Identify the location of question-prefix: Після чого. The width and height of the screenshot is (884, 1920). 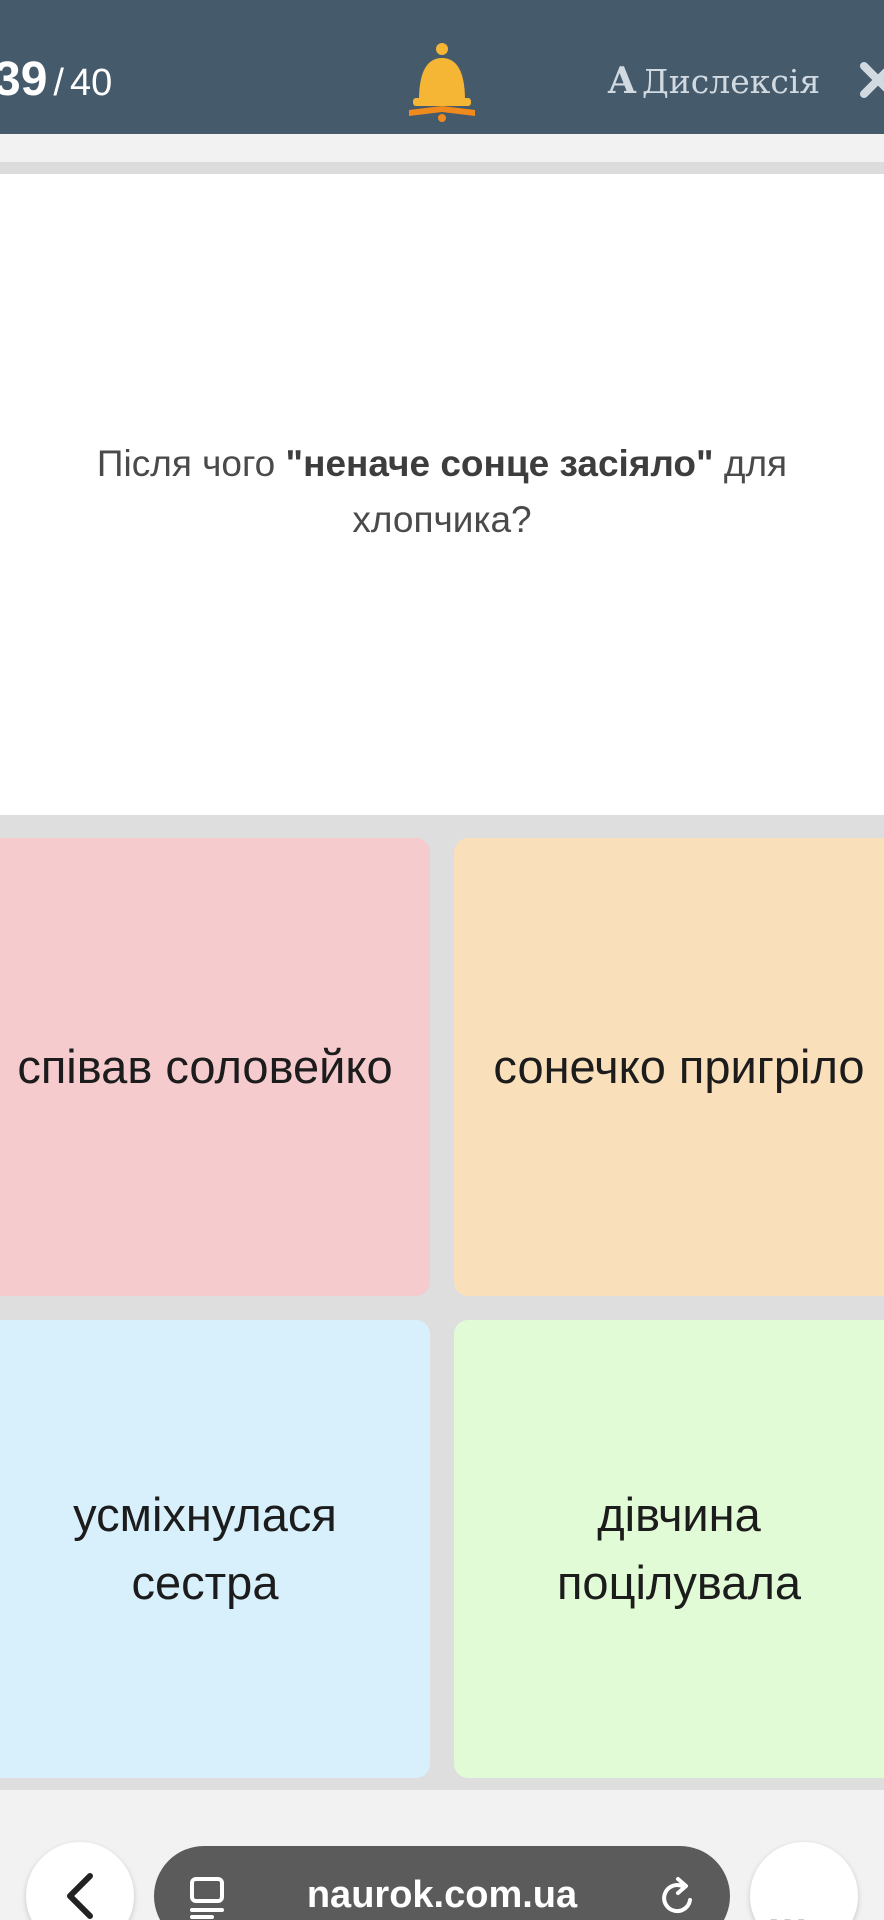
(191, 463).